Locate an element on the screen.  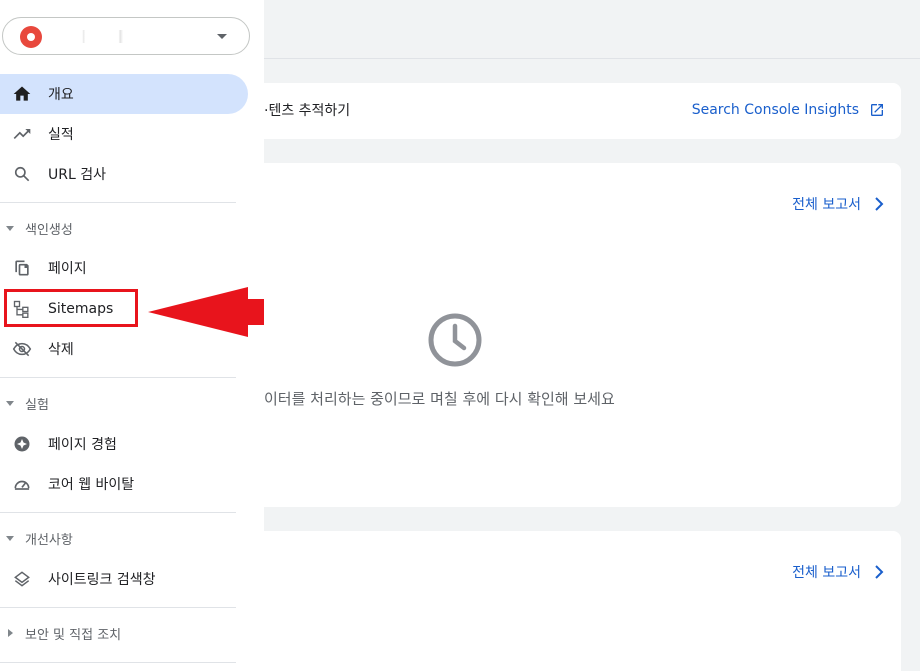
section-security-manual-actions: 보안 및 직접 조치 is located at coordinates (124, 633).